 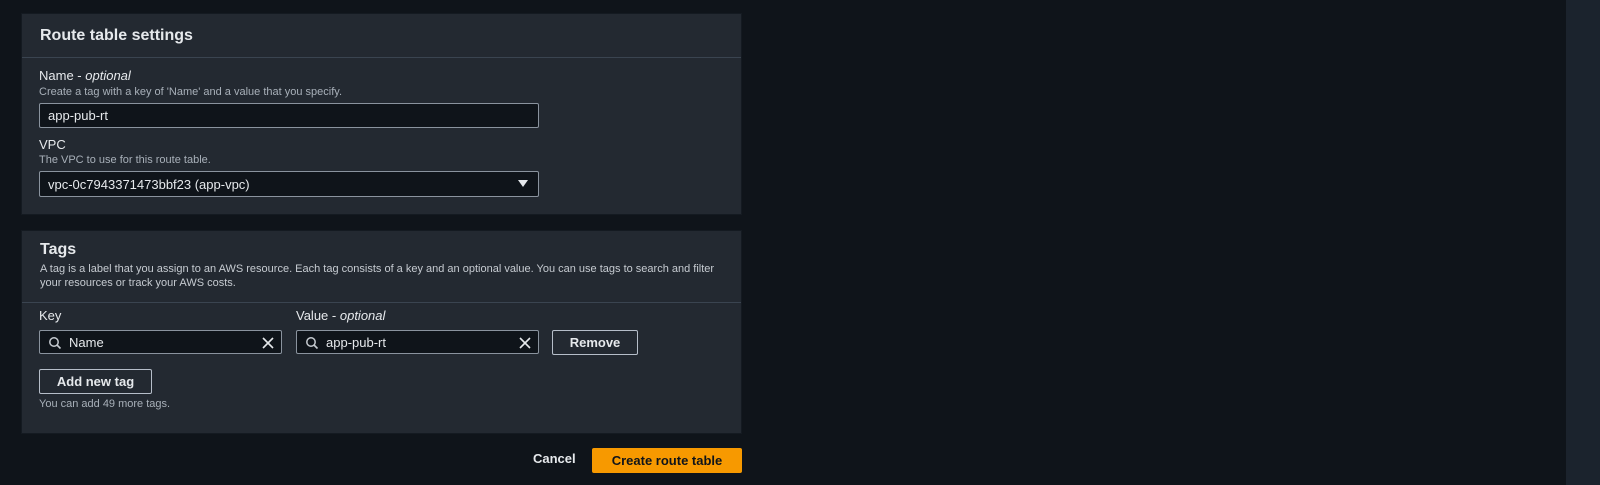 I want to click on value-label-text: Value, so click(x=312, y=315).